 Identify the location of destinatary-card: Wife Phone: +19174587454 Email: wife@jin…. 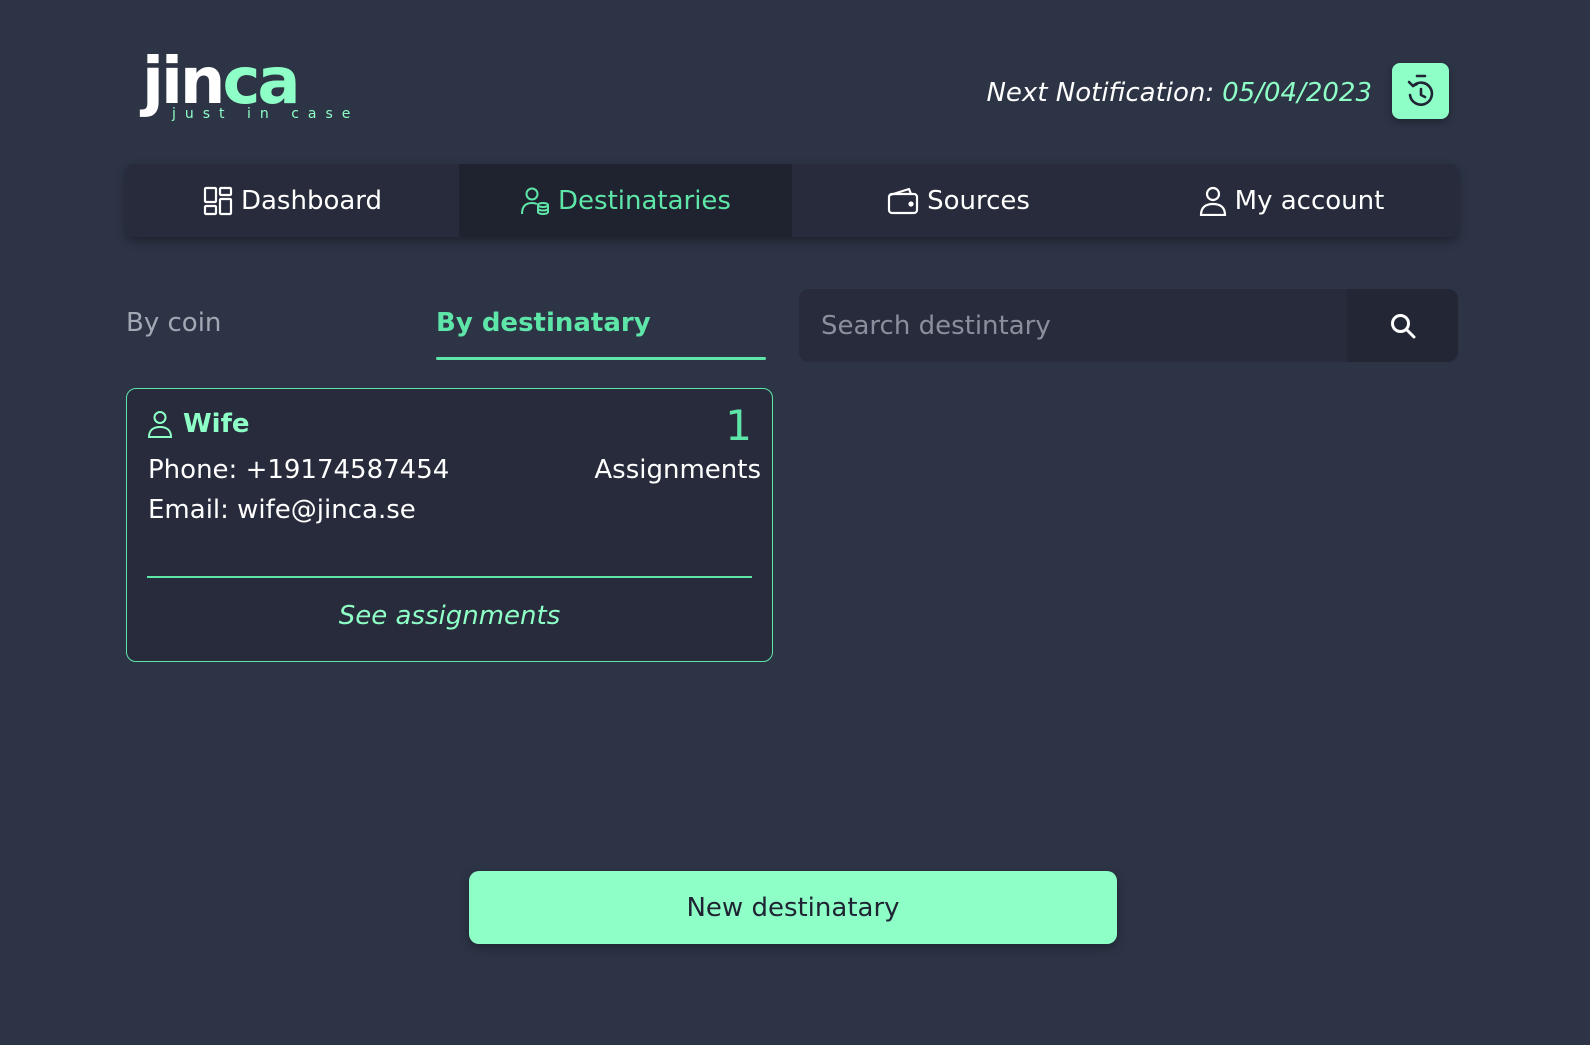
(449, 525).